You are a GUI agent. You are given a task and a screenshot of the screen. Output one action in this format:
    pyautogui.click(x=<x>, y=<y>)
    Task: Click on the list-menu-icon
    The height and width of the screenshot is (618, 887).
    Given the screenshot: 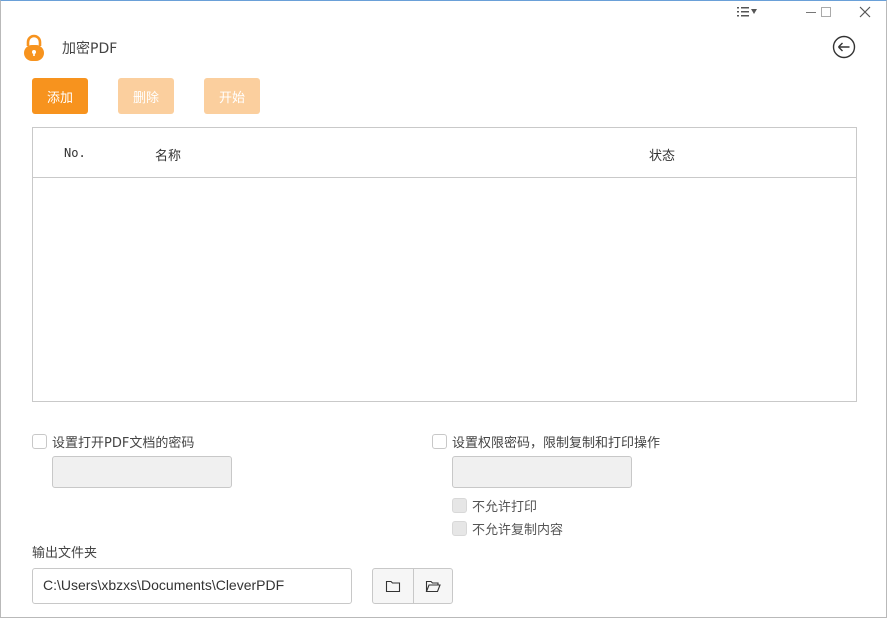 What is the action you would take?
    pyautogui.click(x=747, y=12)
    